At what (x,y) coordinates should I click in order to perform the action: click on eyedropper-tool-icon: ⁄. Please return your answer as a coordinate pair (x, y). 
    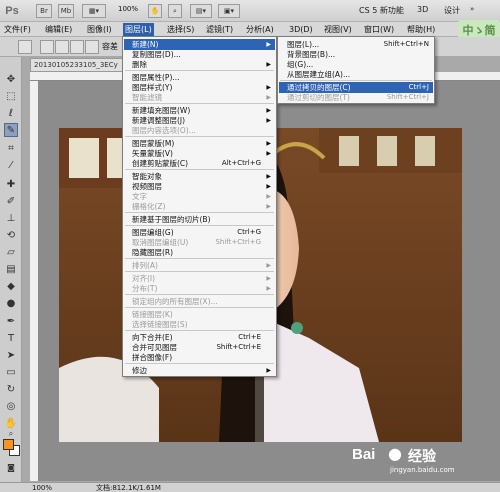
    Looking at the image, I should click on (11, 166).